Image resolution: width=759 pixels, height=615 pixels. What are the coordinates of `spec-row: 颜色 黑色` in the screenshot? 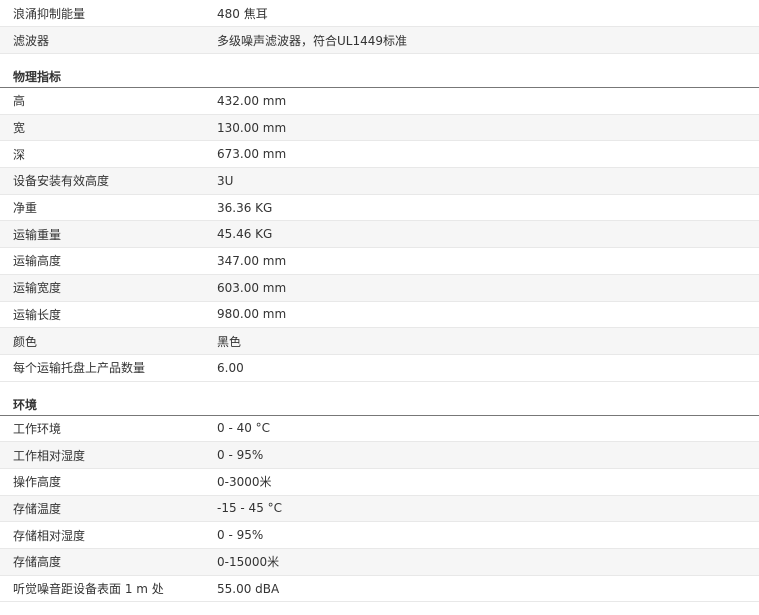 It's located at (379, 341).